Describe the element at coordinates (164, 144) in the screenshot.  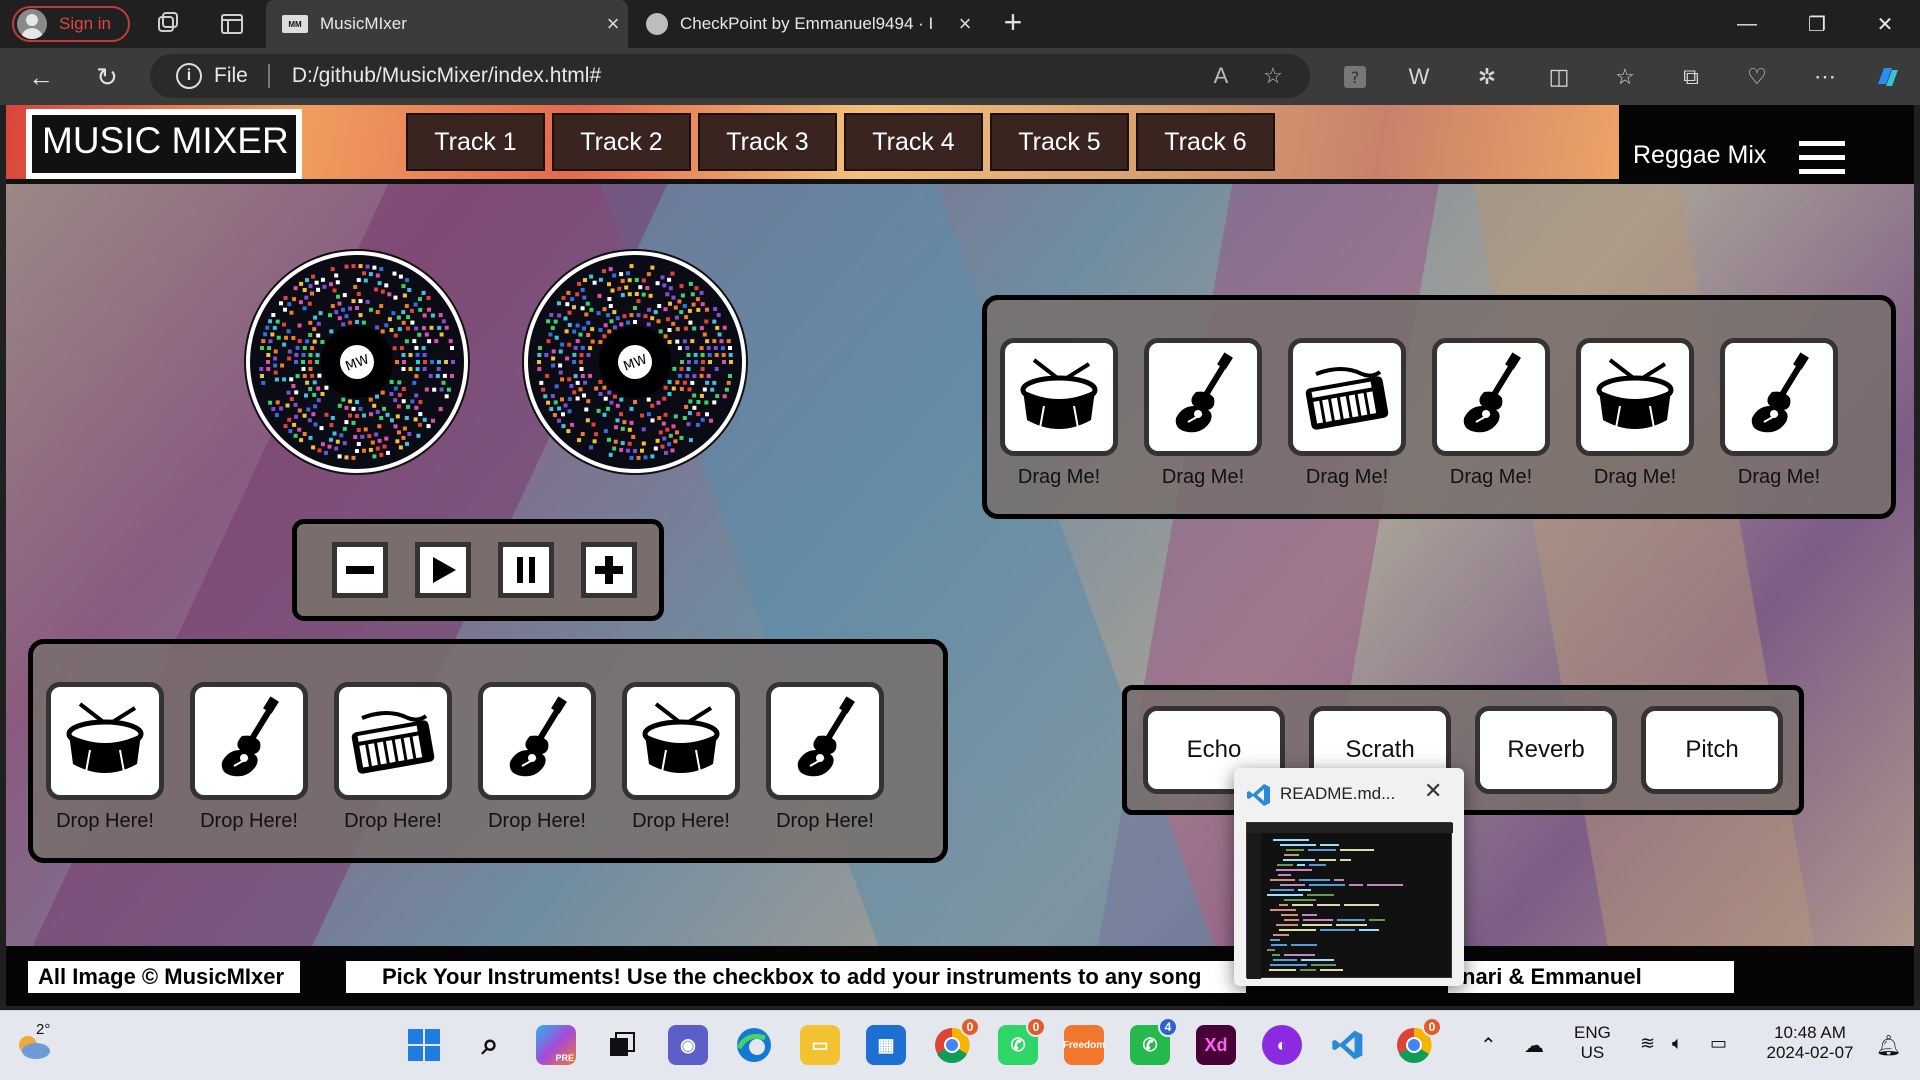
I see `logo: MUSIC MIXER` at that location.